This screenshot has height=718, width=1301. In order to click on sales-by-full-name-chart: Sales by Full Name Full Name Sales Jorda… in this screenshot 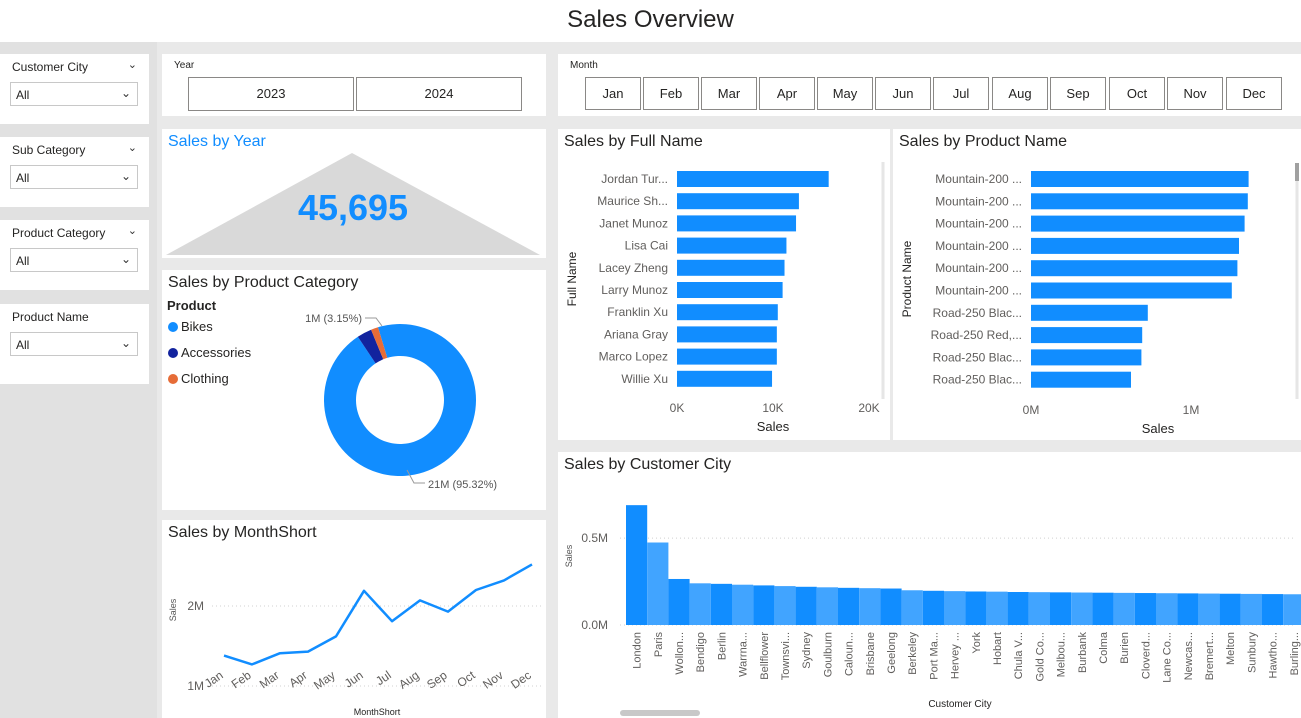, I will do `click(724, 284)`.